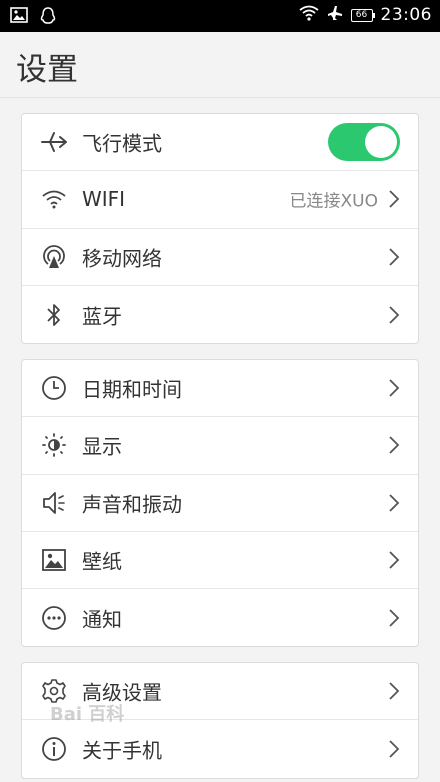  What do you see at coordinates (220, 692) in the screenshot?
I see `advanced-settings-row: 高级设置` at bounding box center [220, 692].